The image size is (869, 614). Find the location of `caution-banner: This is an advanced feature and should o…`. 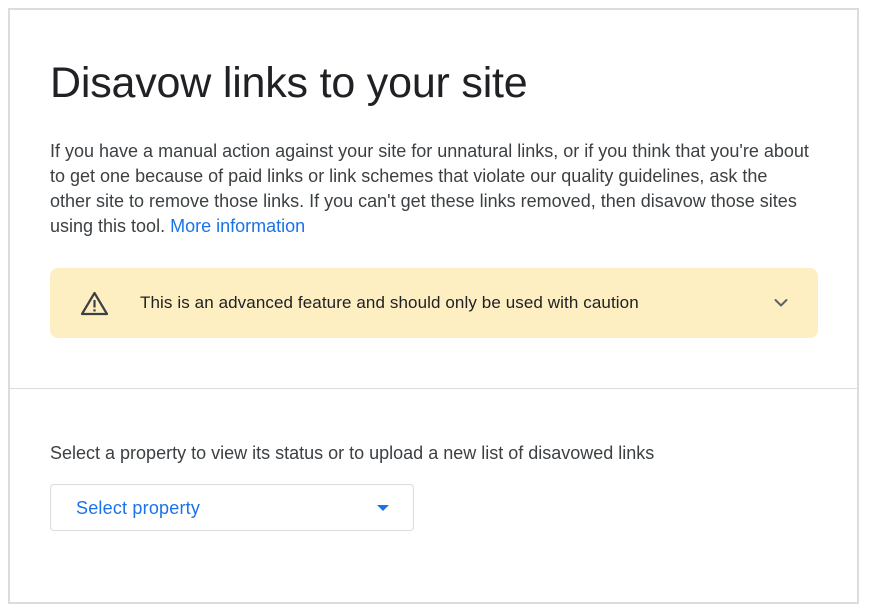

caution-banner: This is an advanced feature and should o… is located at coordinates (434, 303).